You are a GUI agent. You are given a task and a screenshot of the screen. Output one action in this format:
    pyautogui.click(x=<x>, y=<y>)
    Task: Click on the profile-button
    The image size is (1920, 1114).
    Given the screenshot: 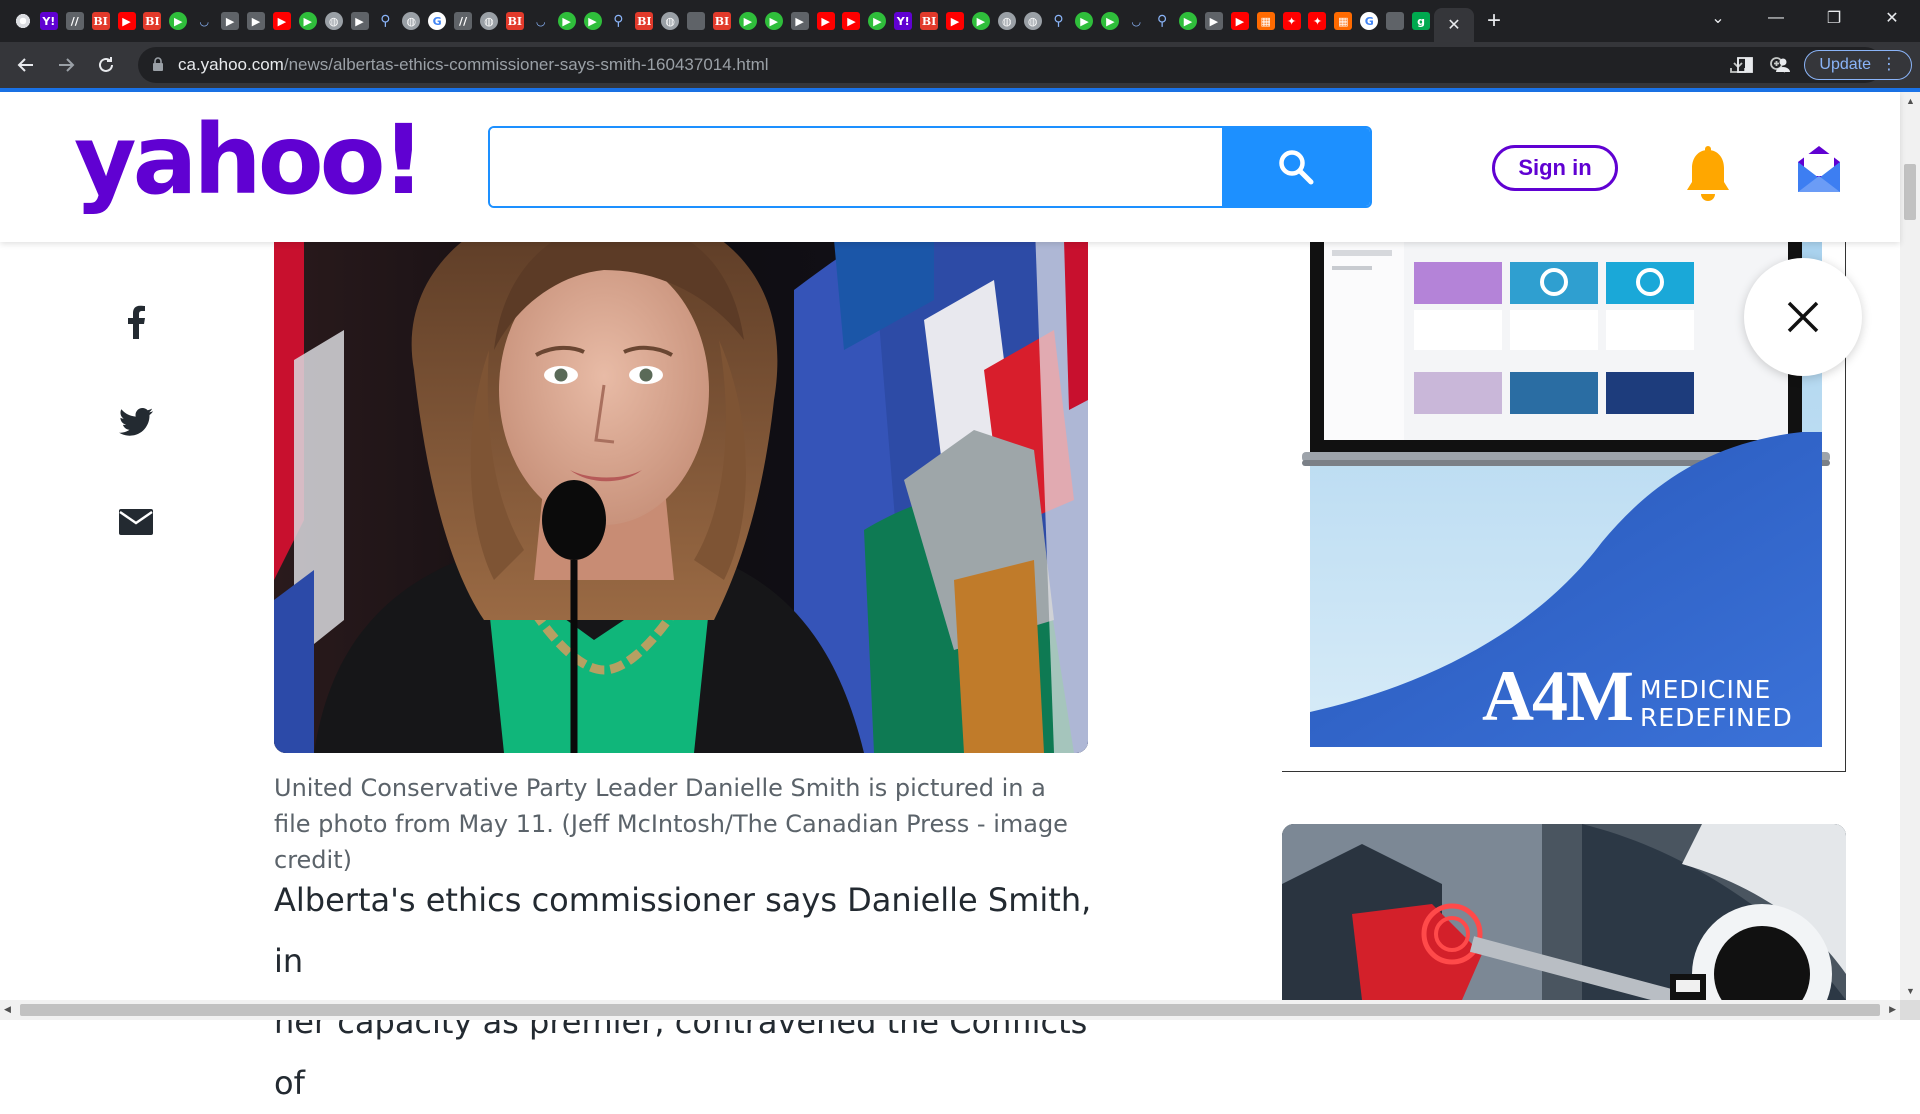 What is the action you would take?
    pyautogui.click(x=1783, y=65)
    